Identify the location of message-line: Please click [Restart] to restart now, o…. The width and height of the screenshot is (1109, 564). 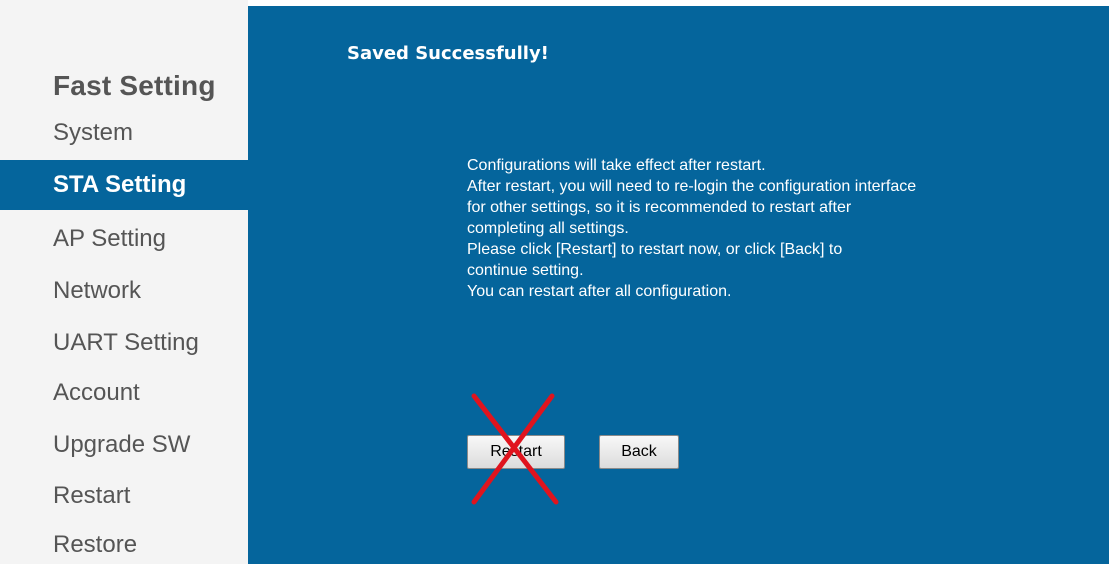
(655, 249).